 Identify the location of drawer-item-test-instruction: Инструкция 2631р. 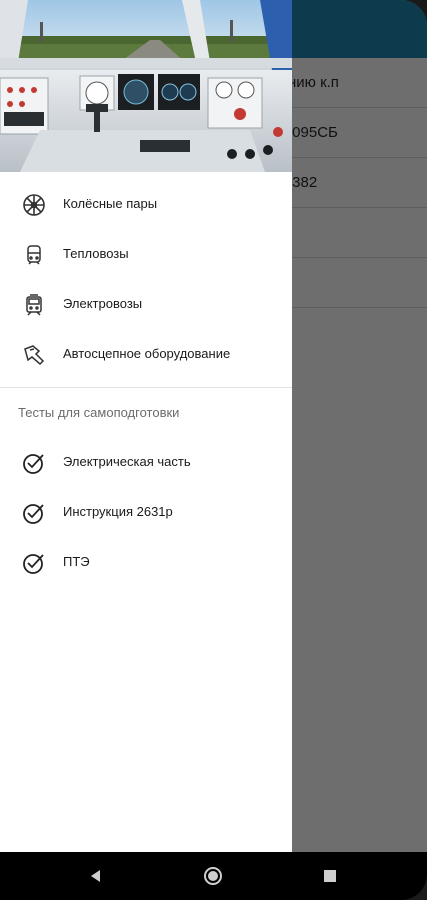
(146, 513).